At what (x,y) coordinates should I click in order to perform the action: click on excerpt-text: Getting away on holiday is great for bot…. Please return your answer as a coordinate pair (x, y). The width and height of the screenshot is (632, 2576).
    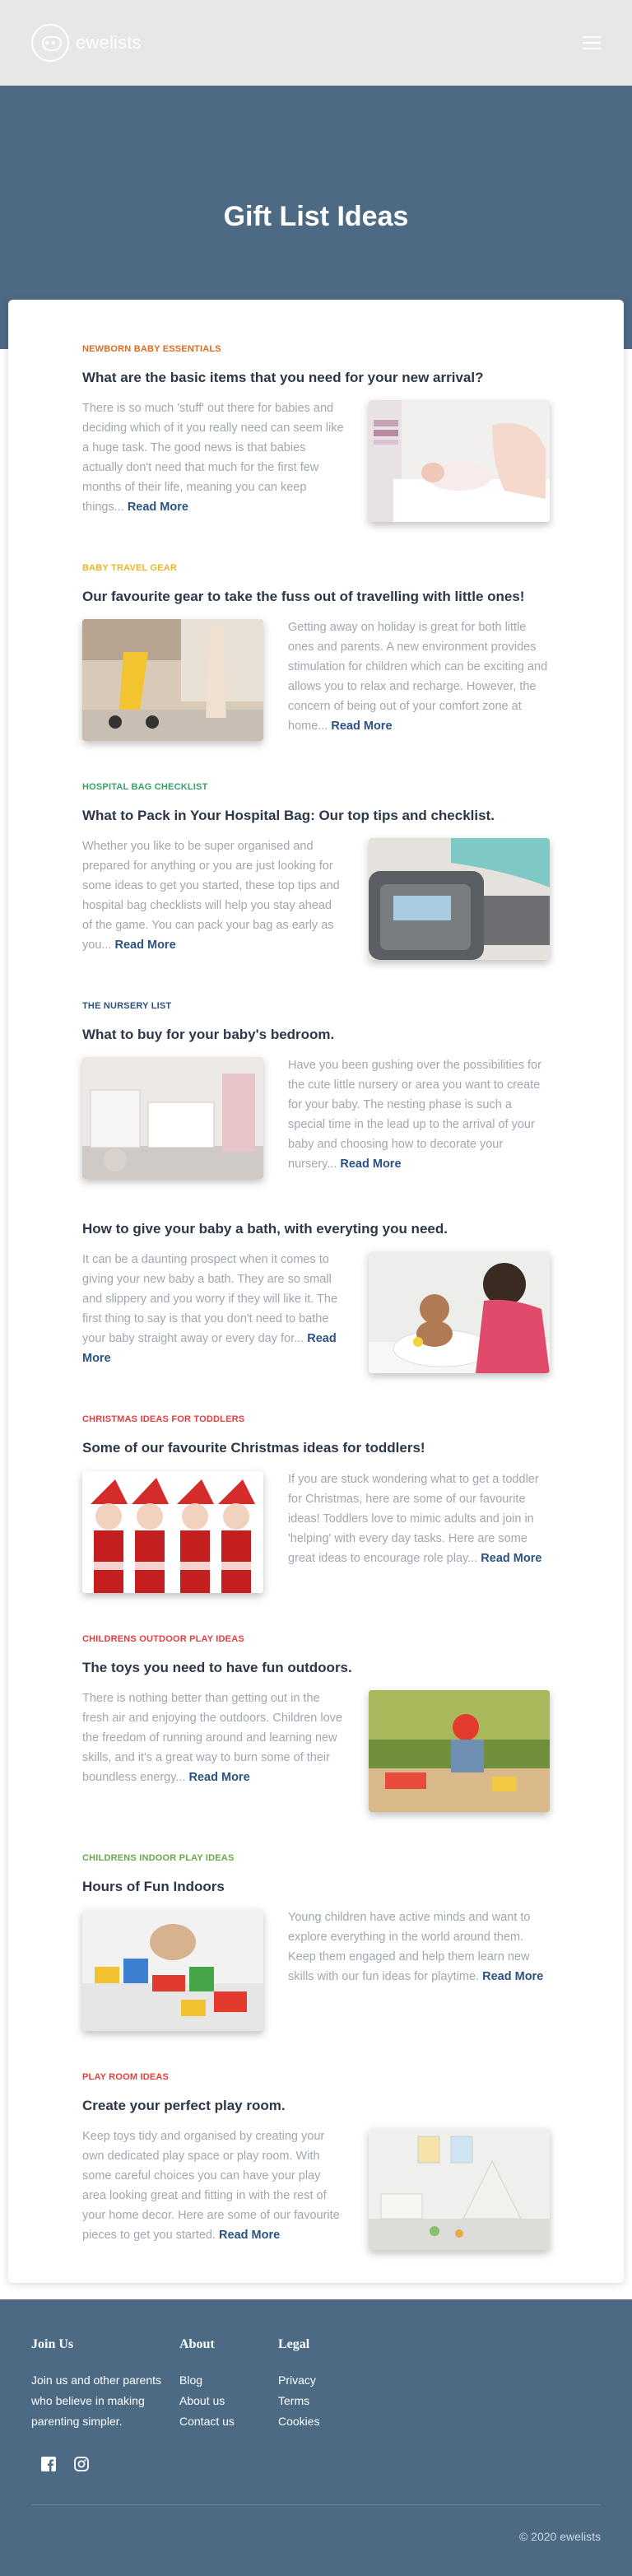
    Looking at the image, I should click on (418, 677).